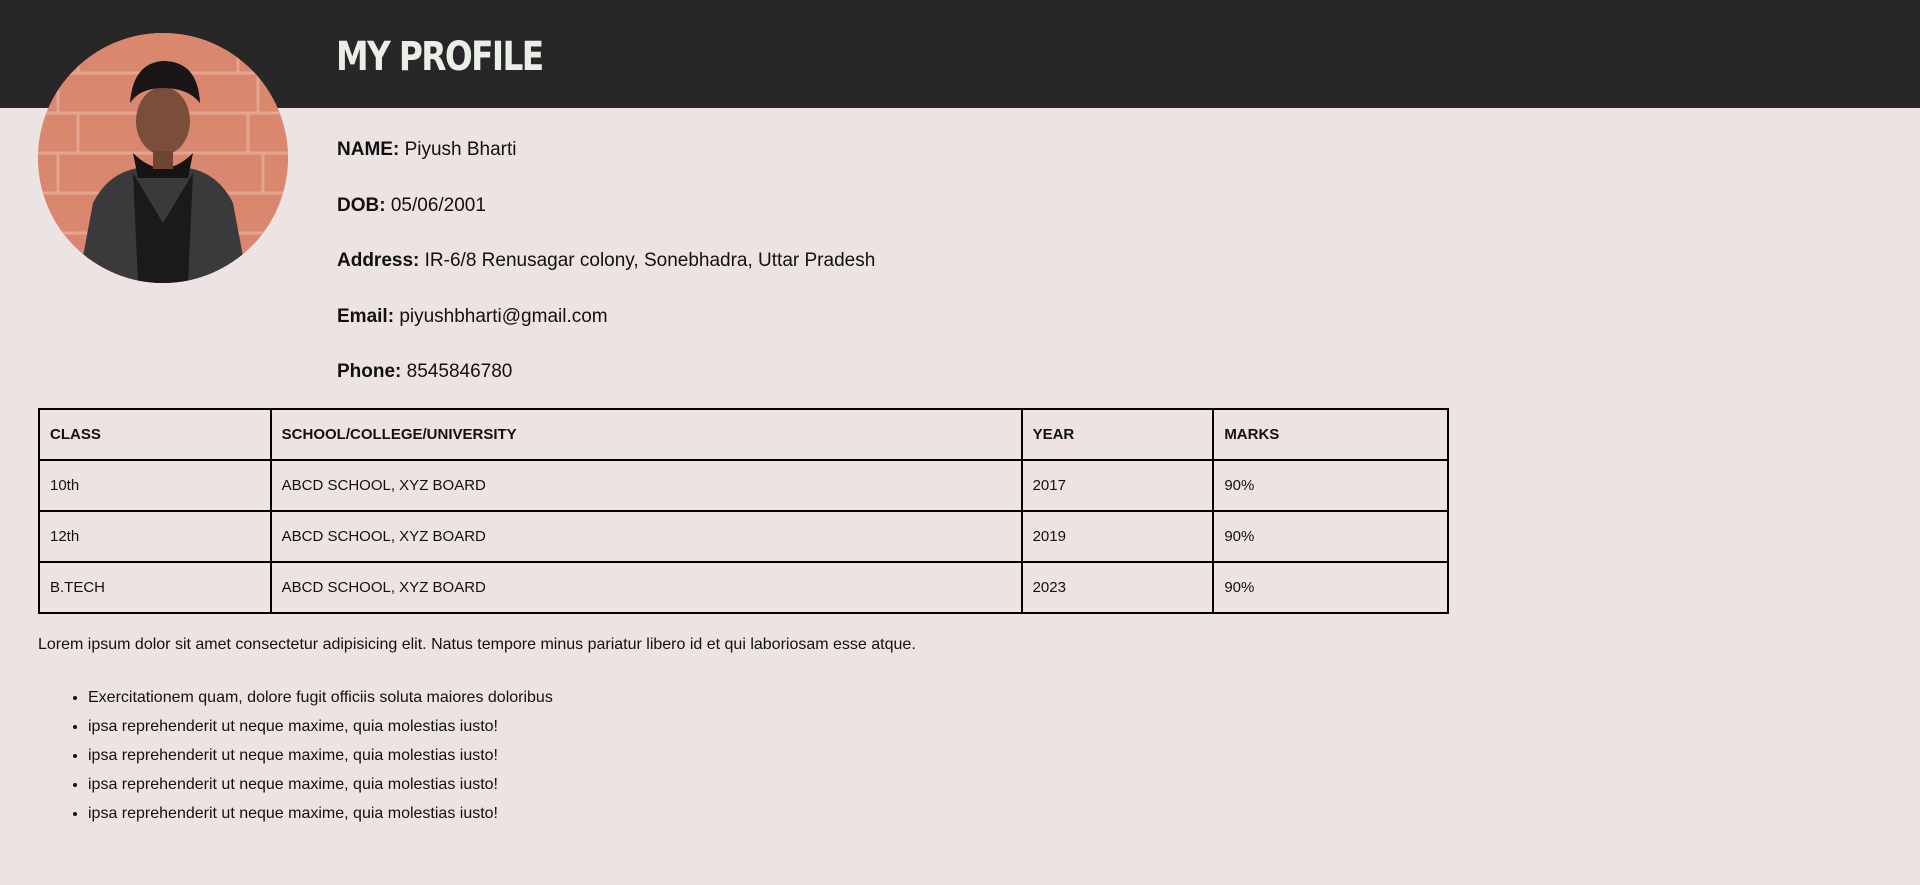  I want to click on avatar, so click(163, 158).